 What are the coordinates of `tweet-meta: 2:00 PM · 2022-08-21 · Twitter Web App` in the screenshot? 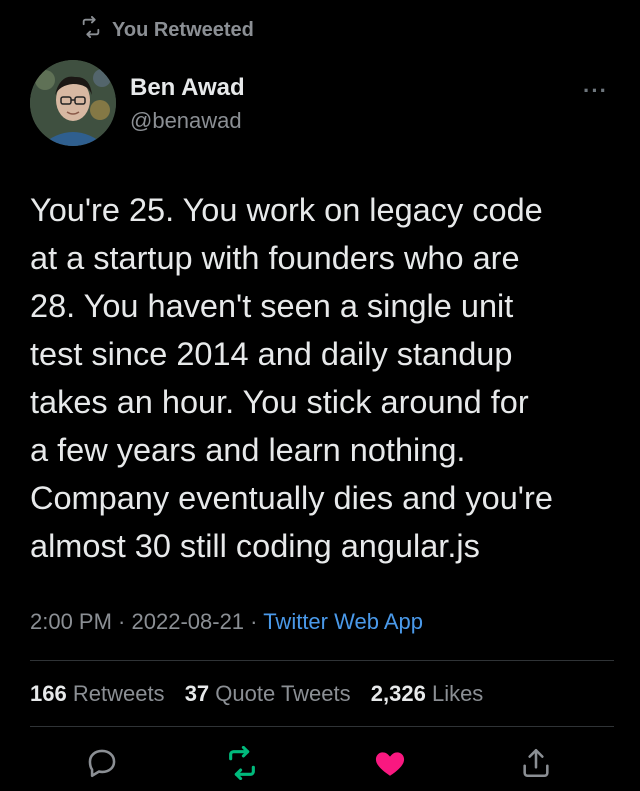 It's located at (226, 622).